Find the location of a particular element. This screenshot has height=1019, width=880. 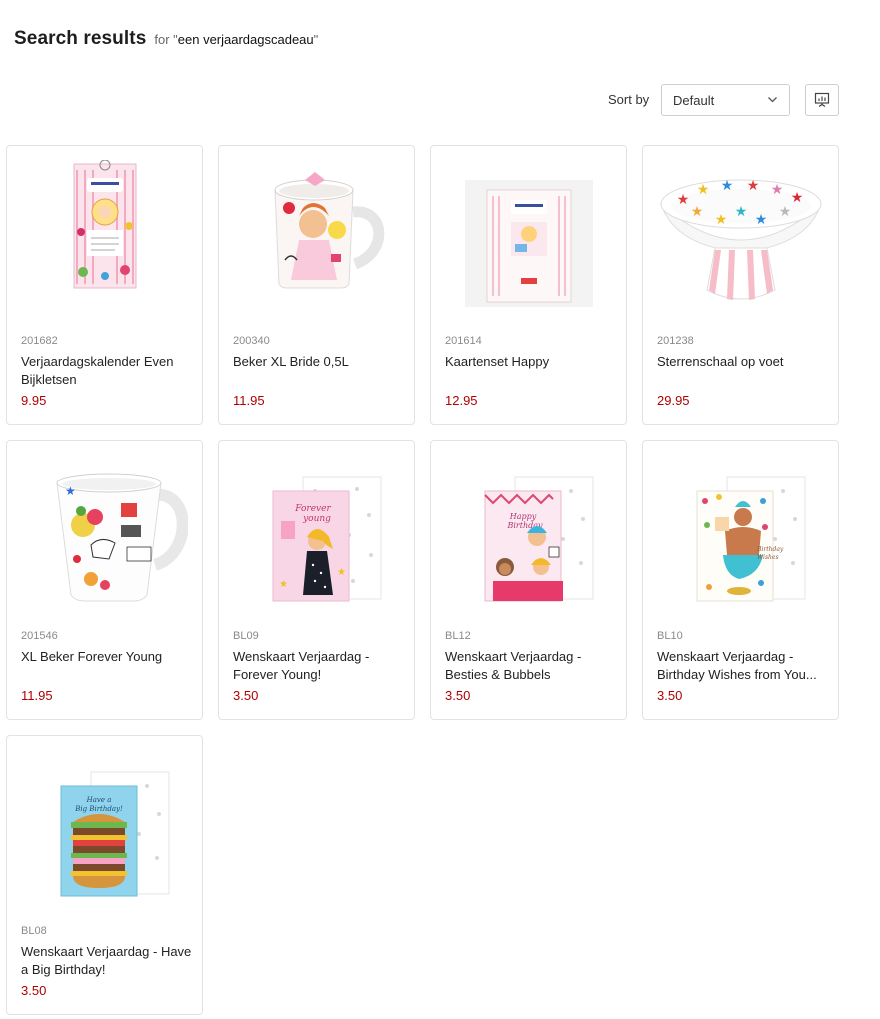

product-name: Kaartenset Happy is located at coordinates (531, 362).